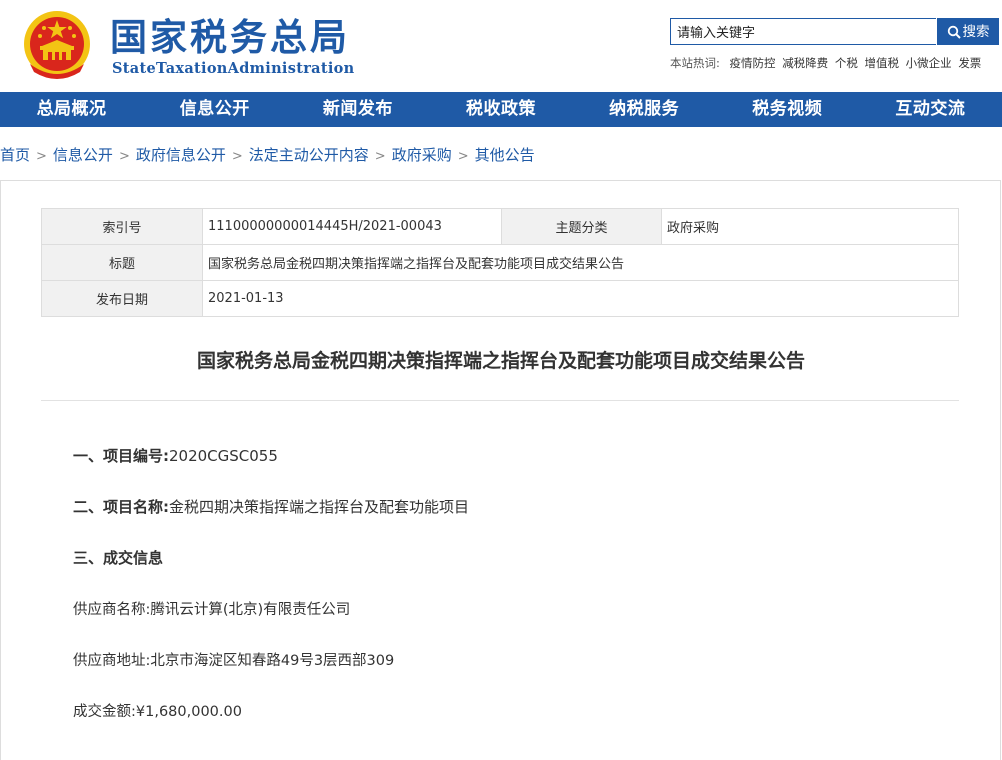  I want to click on national-emblem-icon, so click(57, 45).